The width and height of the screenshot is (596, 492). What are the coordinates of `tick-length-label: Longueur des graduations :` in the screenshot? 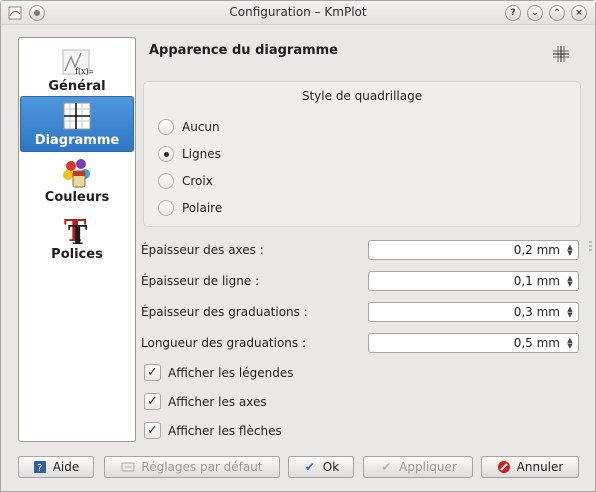 It's located at (224, 343).